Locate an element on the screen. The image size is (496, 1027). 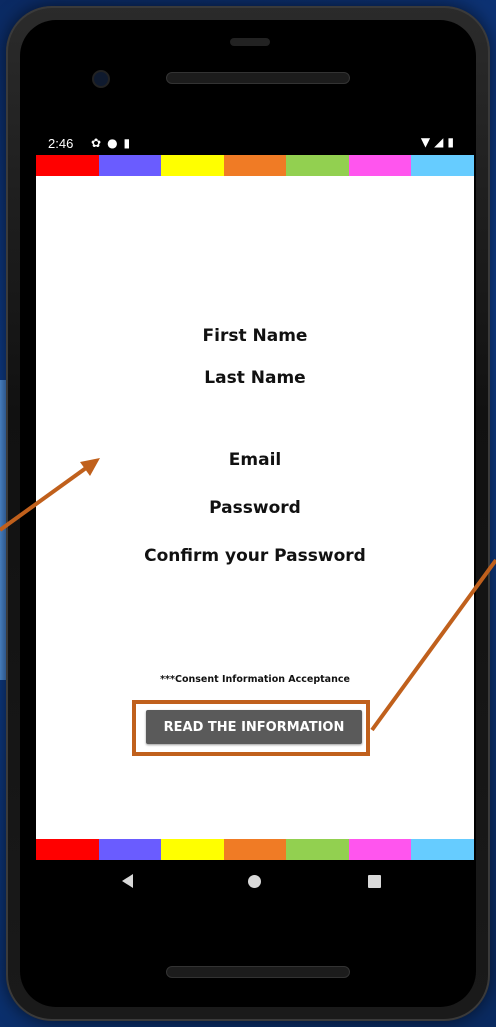
annotation-arrow-left is located at coordinates (44, 499).